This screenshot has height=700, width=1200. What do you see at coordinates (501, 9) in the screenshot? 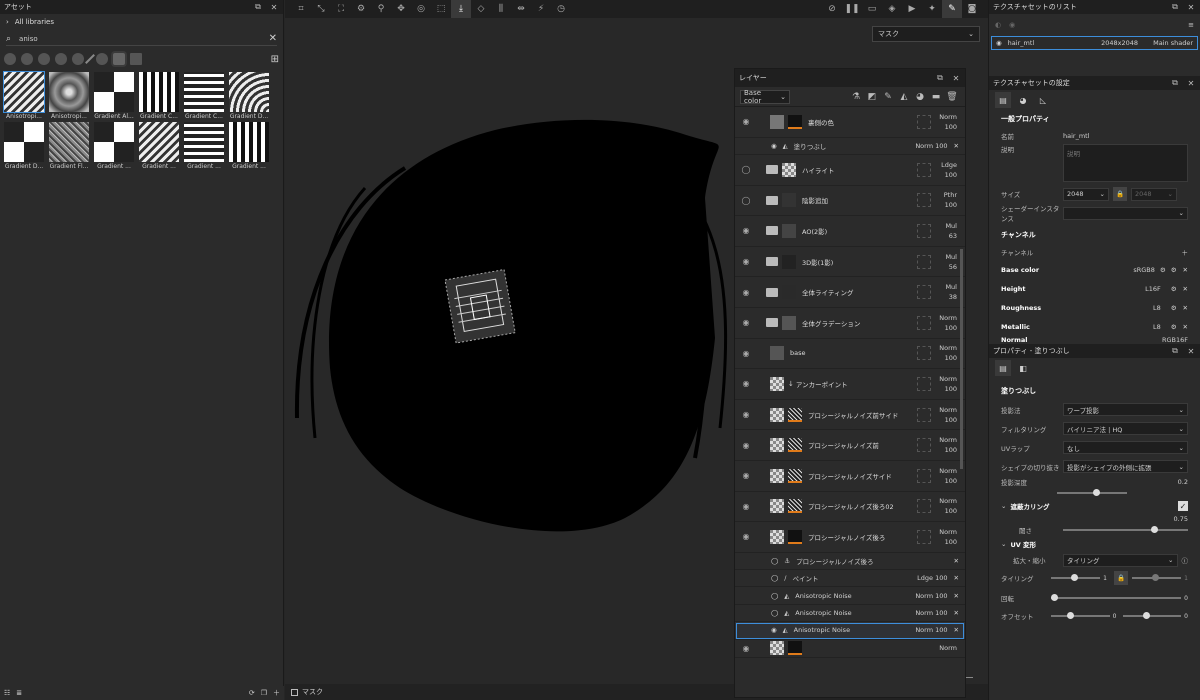
I see `mirror-icon: ⫼` at bounding box center [501, 9].